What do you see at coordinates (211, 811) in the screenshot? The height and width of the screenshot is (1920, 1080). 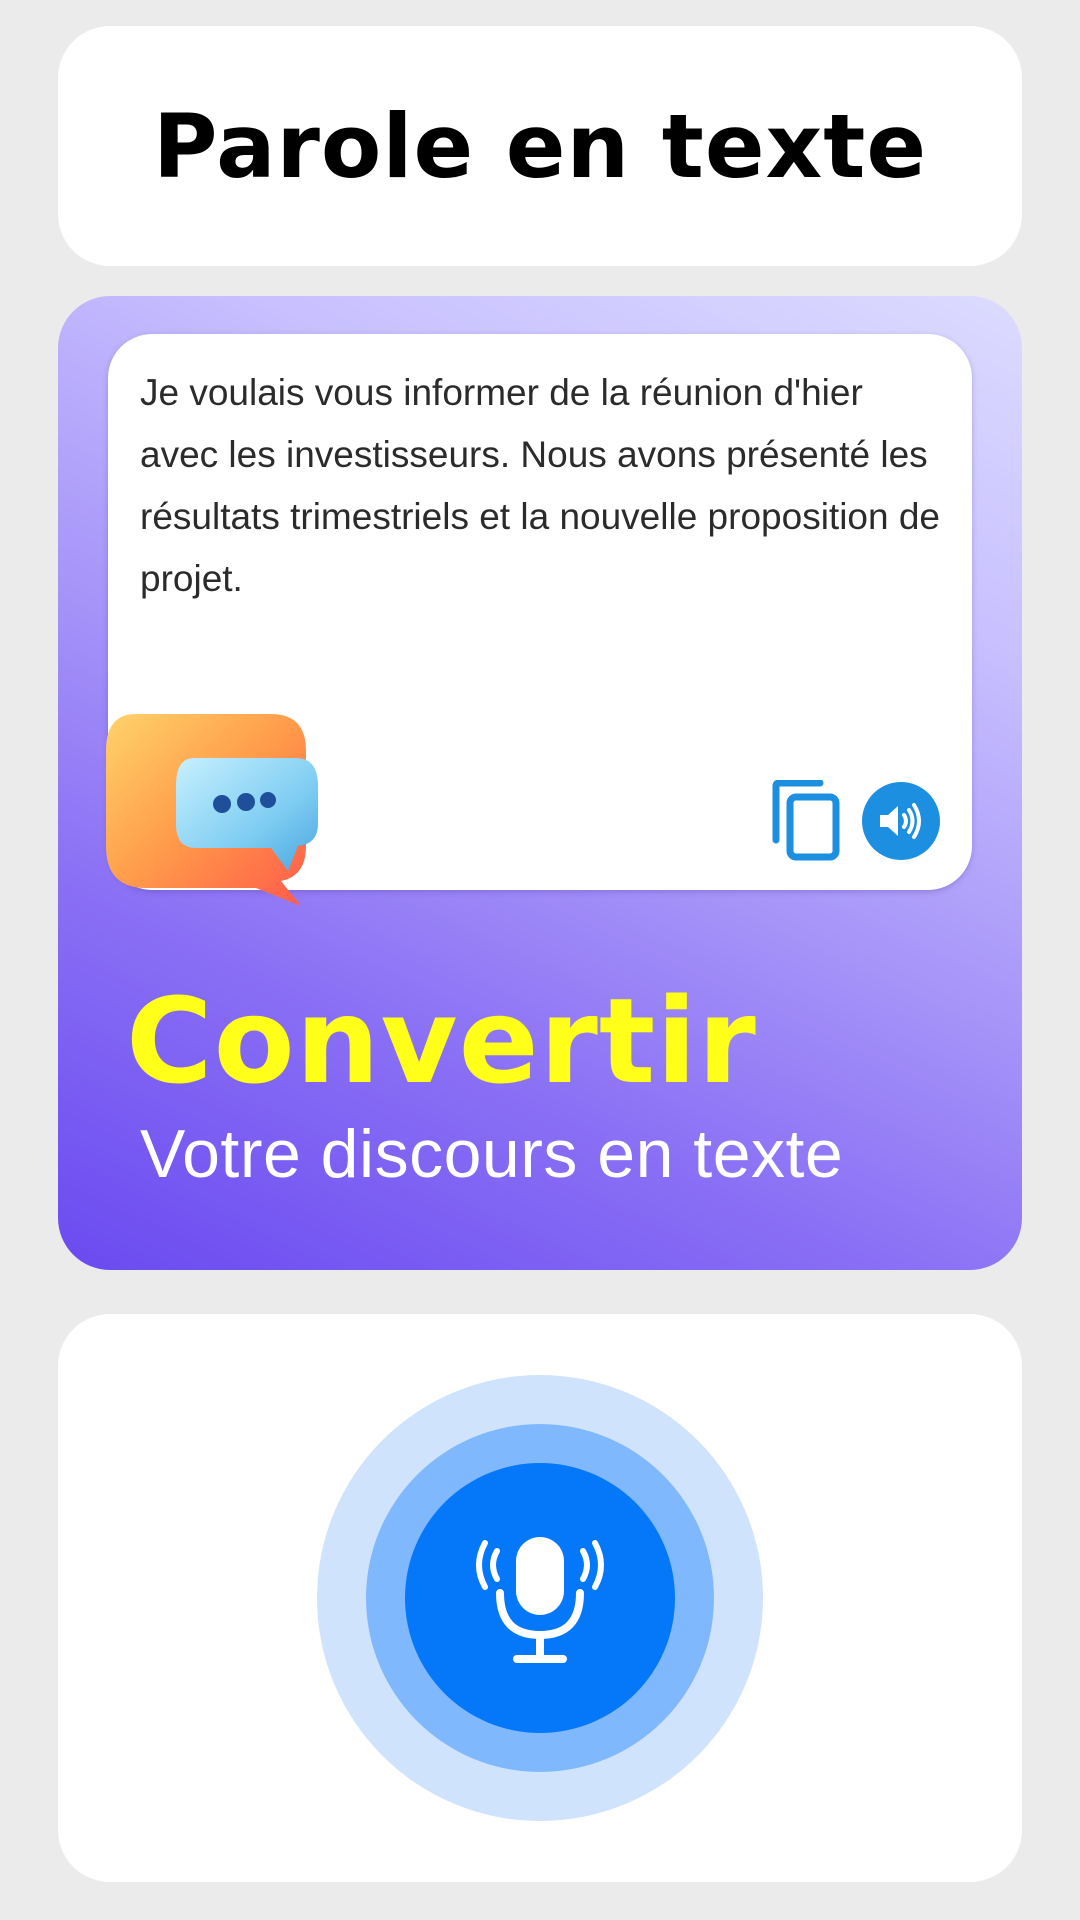 I see `chat-bubble-illustration` at bounding box center [211, 811].